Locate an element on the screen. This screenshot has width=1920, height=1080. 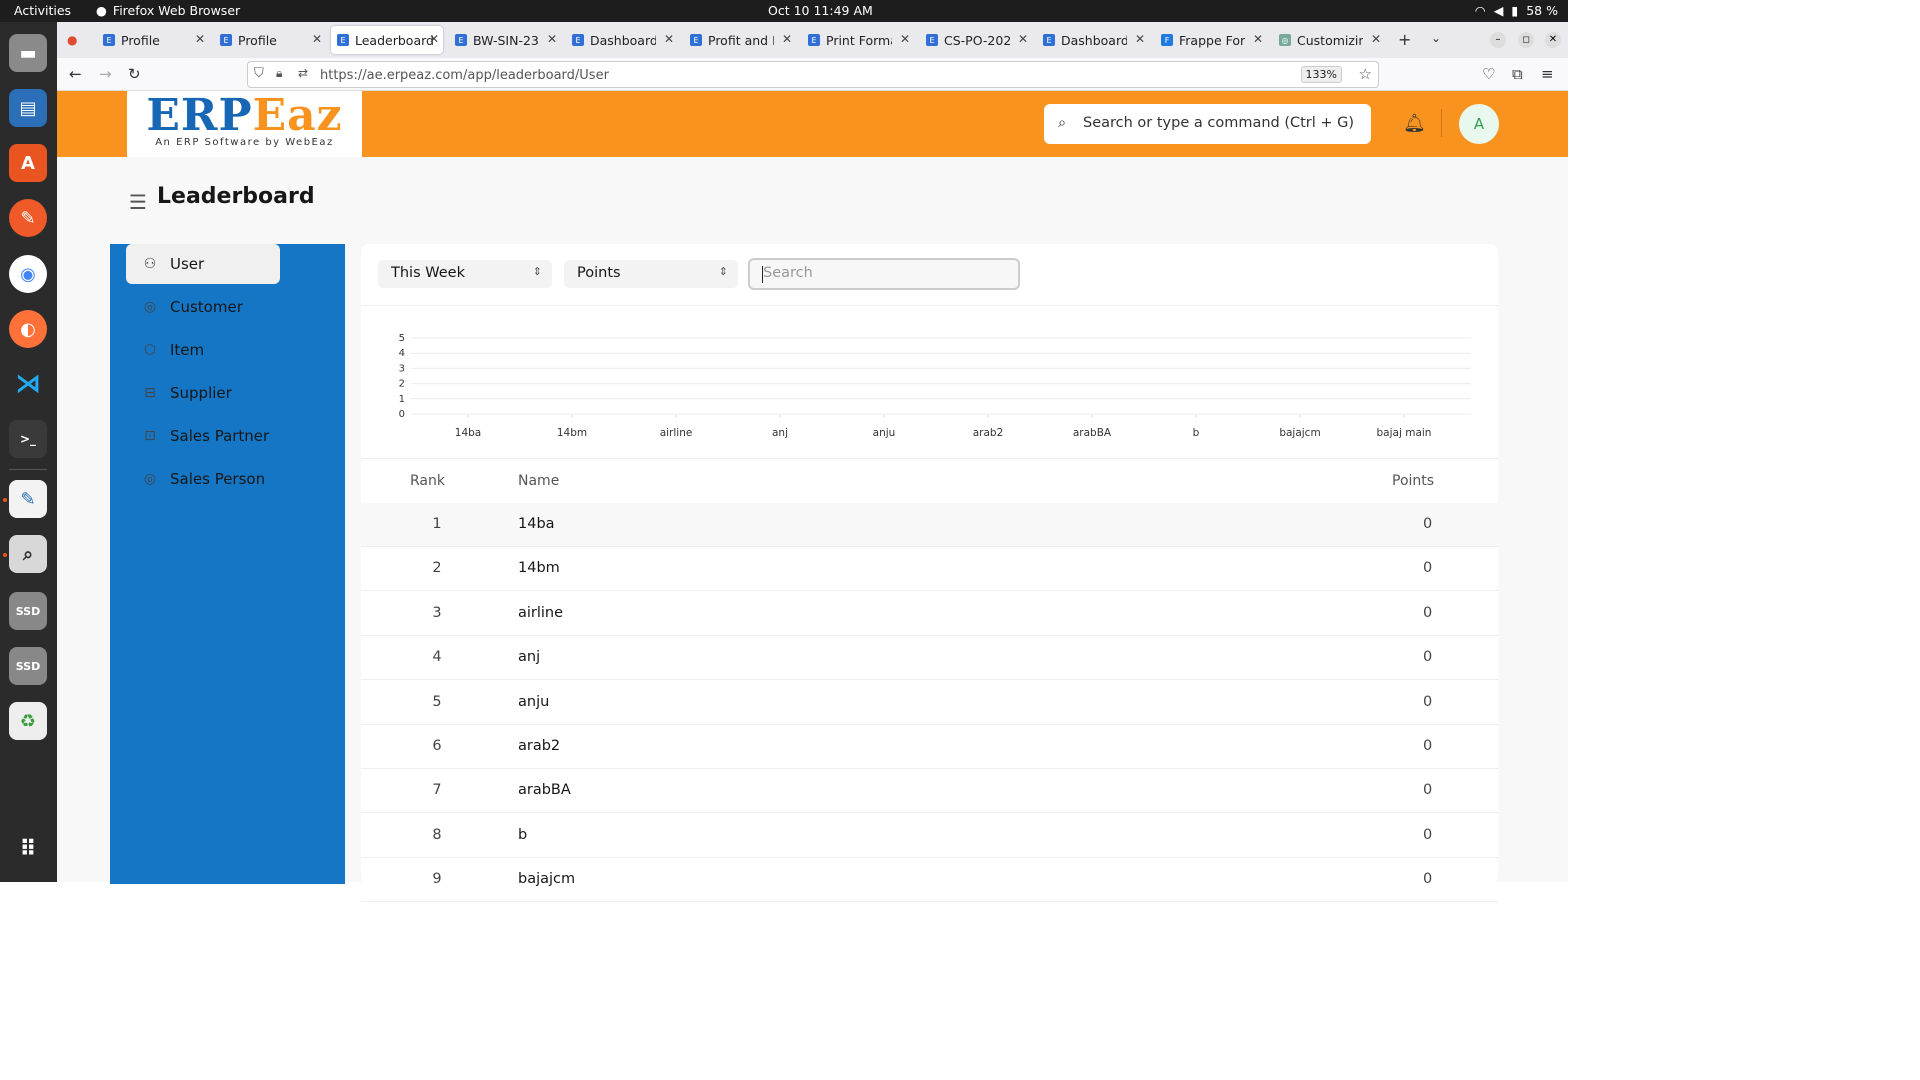
chrome-icon: ◉ is located at coordinates (28, 274).